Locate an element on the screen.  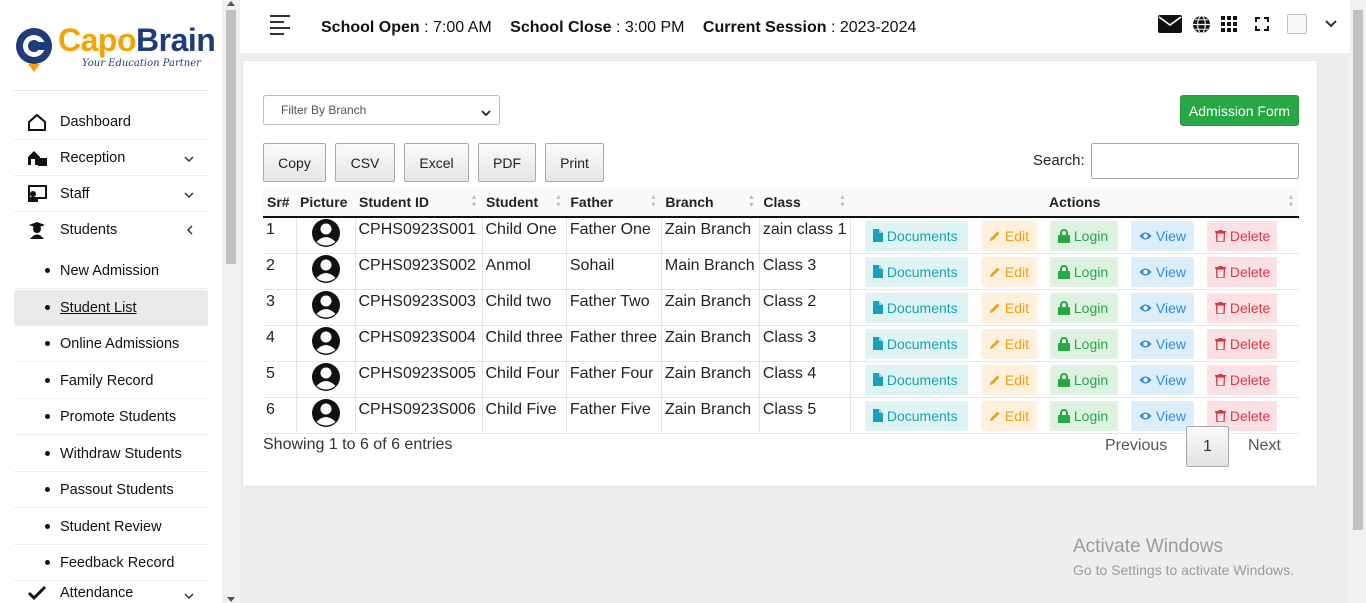
sidebar-subitem-passout-students: Passout Students is located at coordinates (111, 490).